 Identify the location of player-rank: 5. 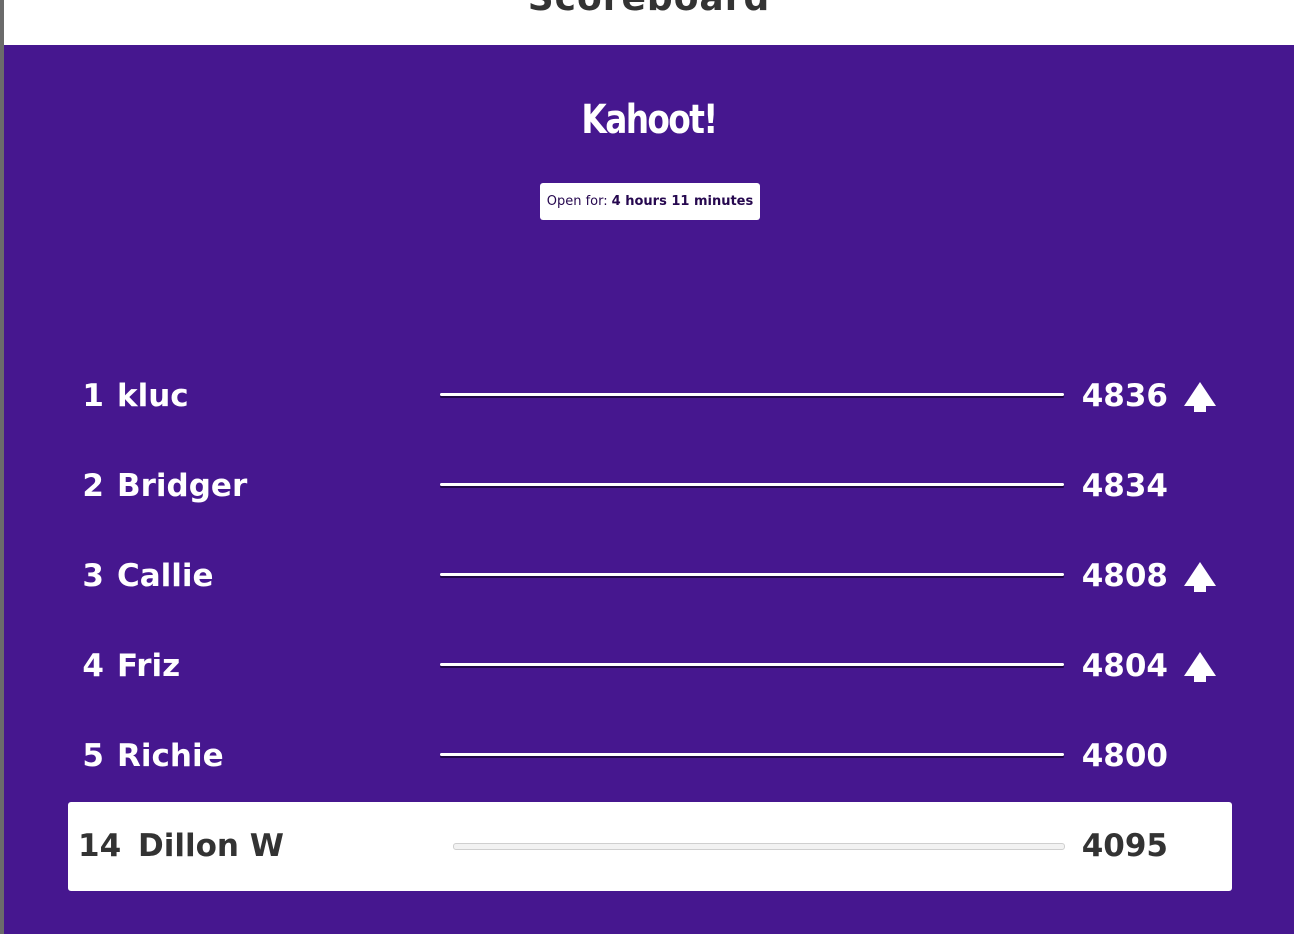
(93, 756).